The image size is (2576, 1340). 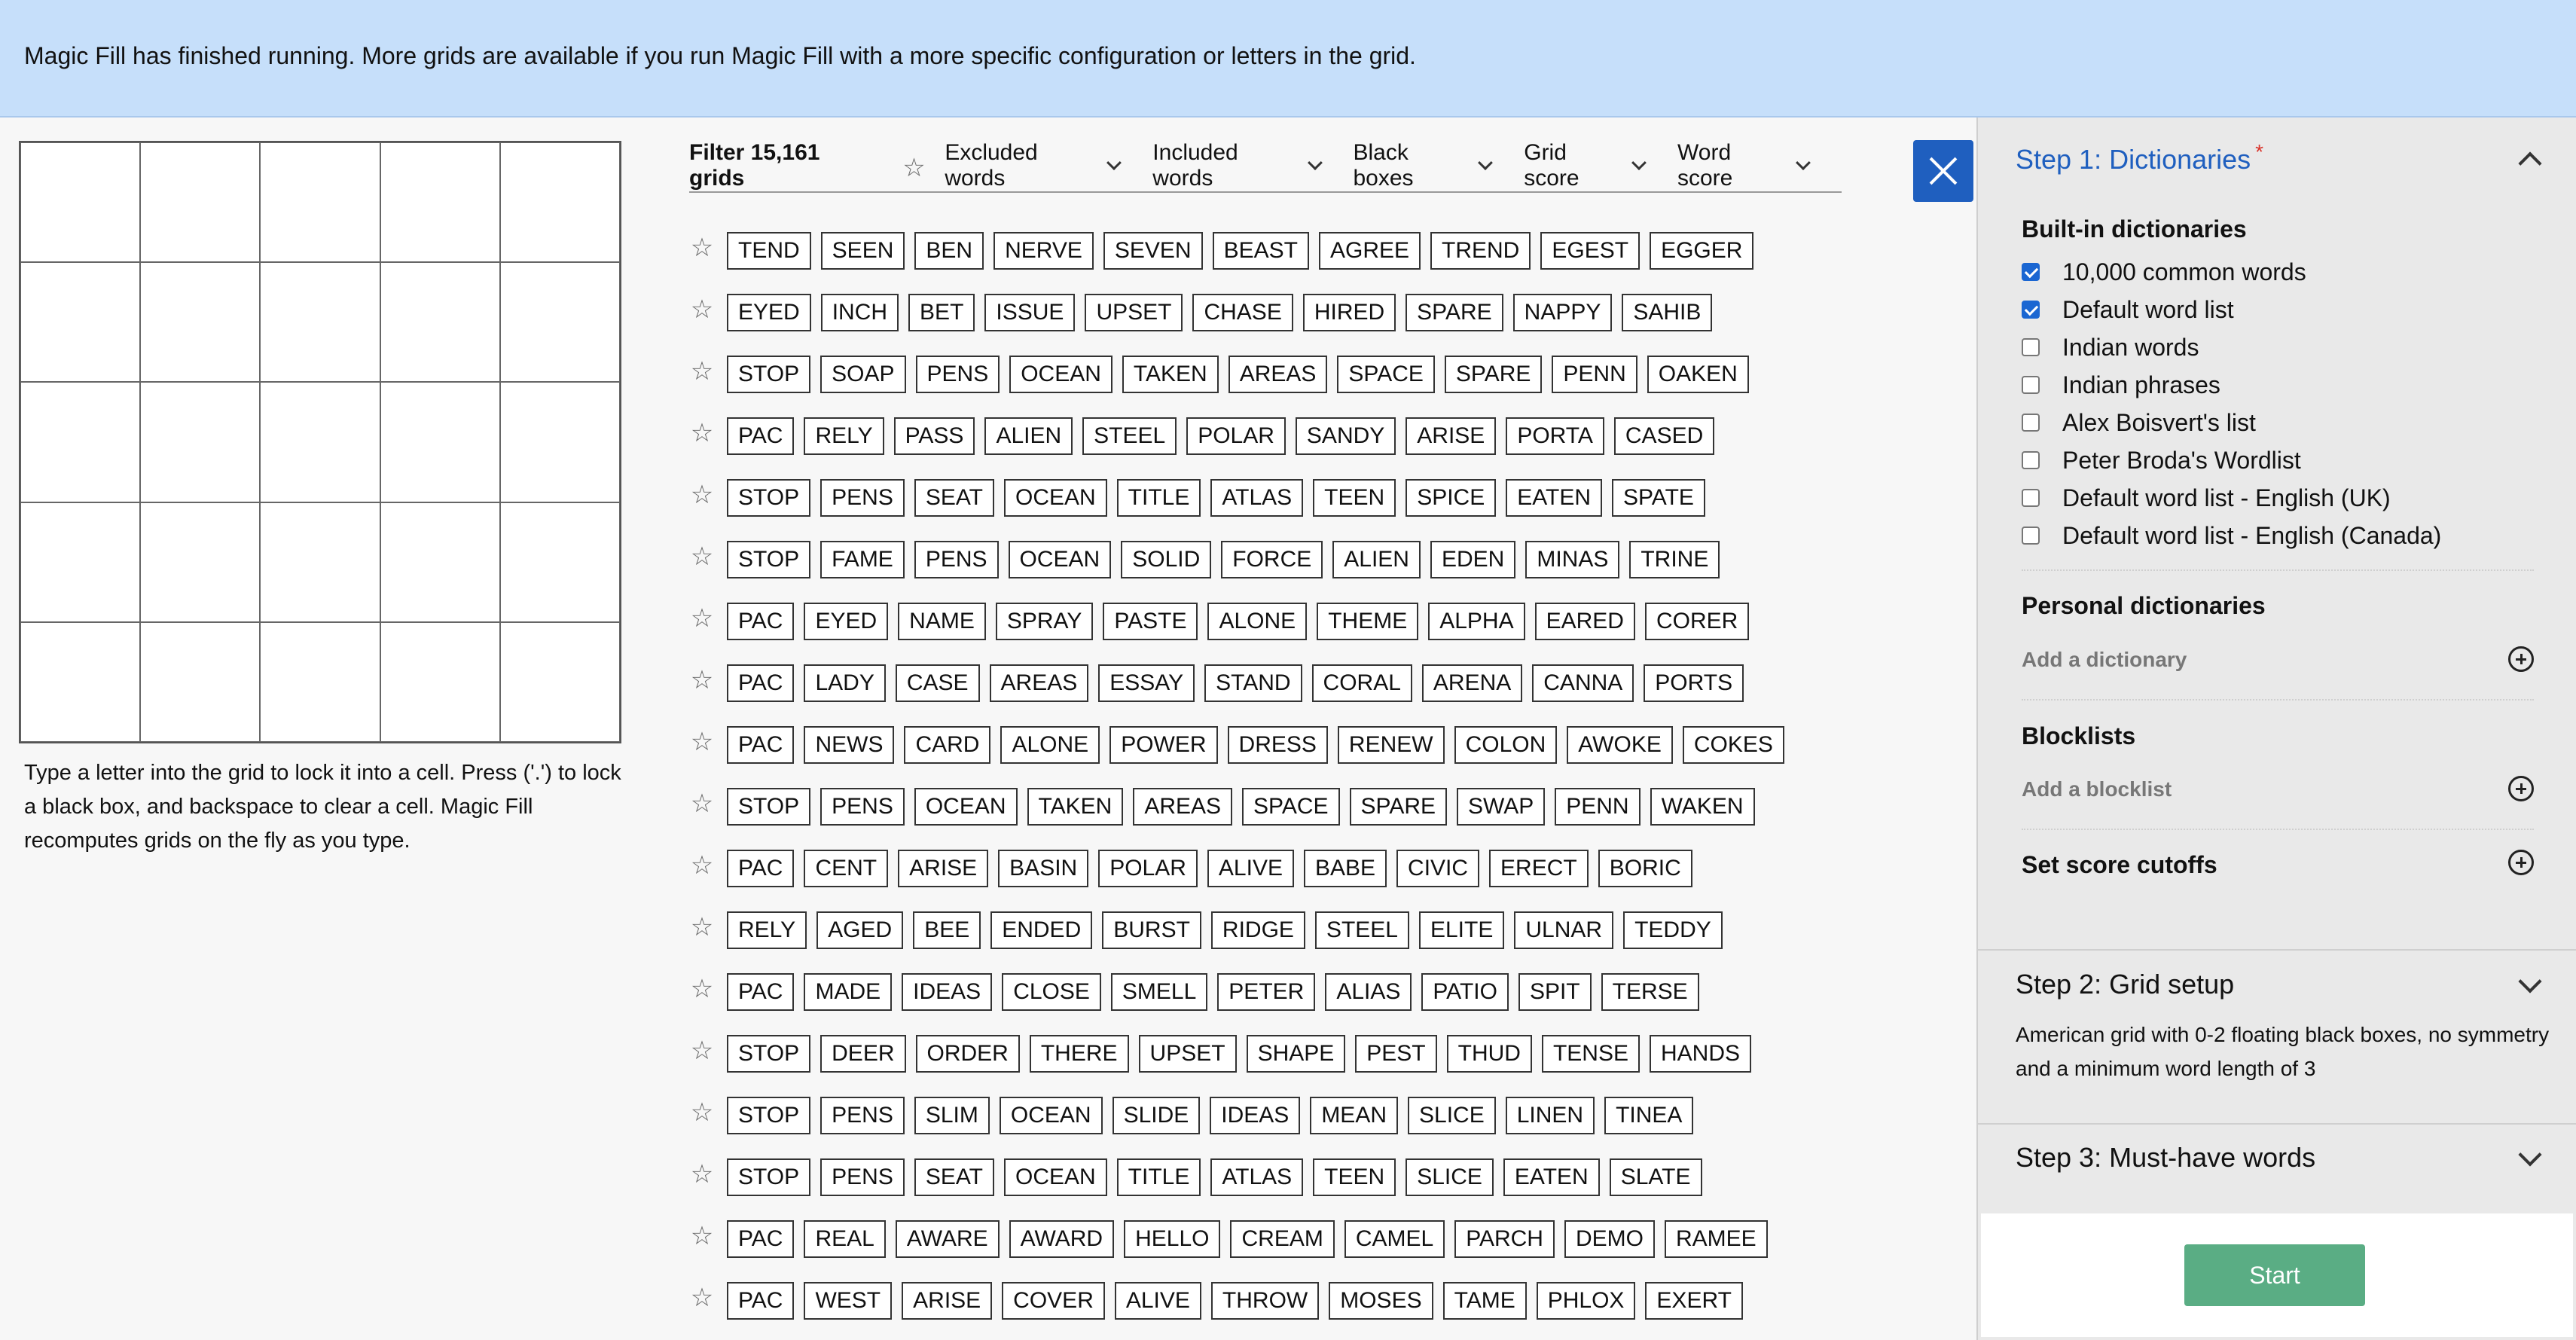 I want to click on word-chip: FAME, so click(x=863, y=559).